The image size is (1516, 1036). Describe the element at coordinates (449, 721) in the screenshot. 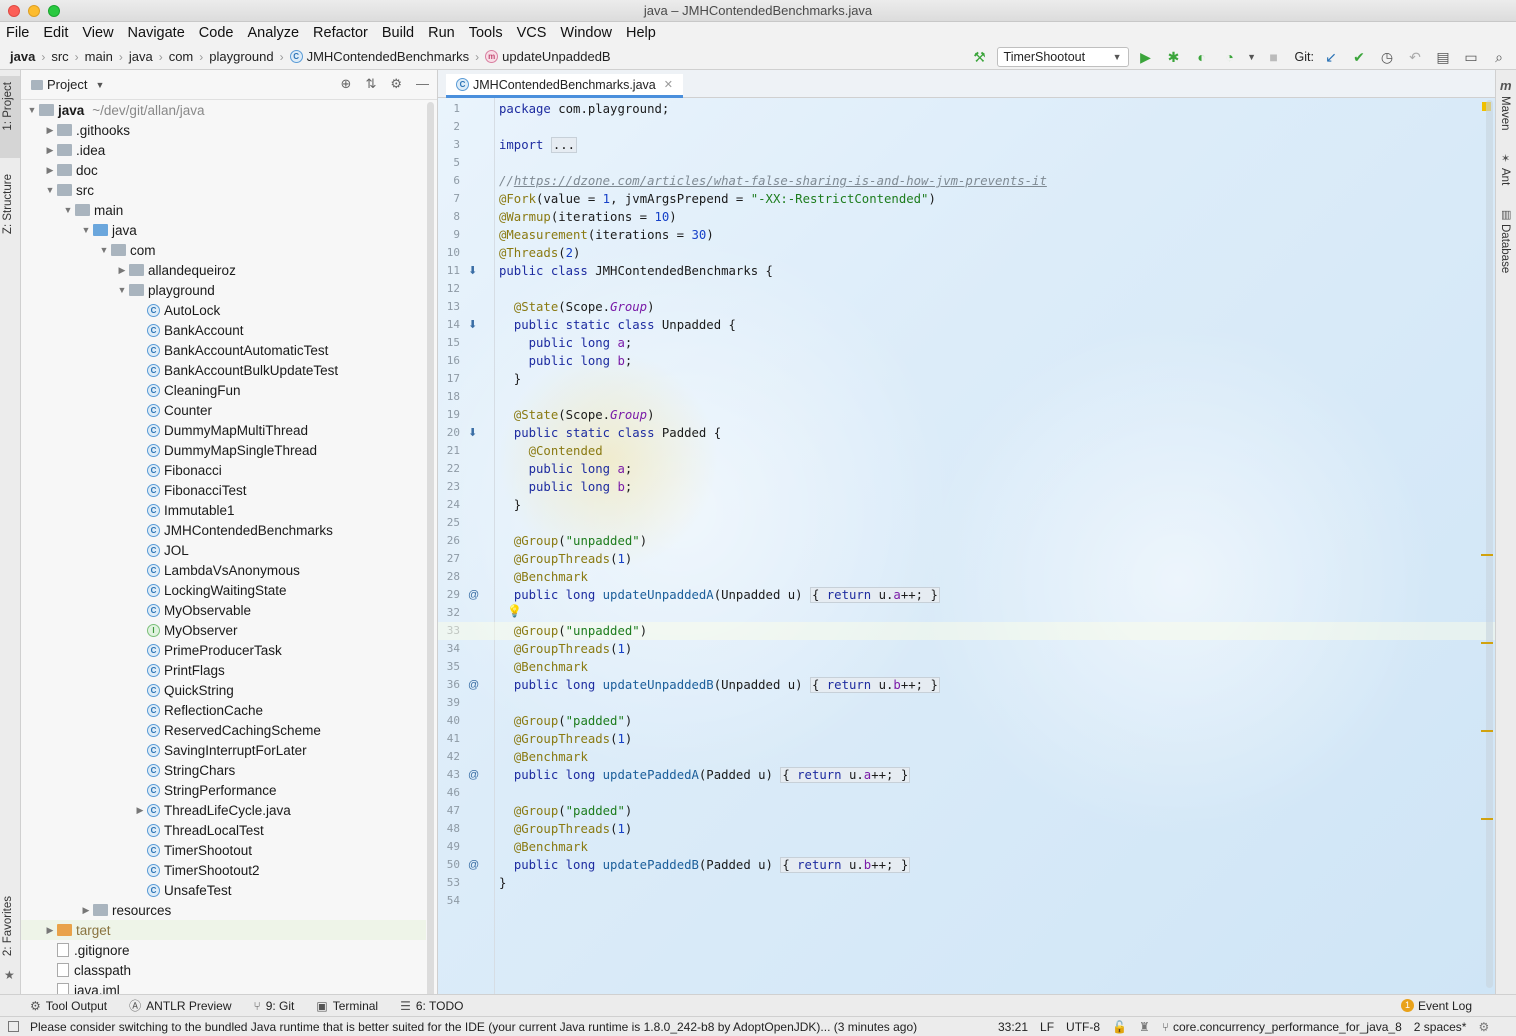

I see `line-number: 40` at that location.